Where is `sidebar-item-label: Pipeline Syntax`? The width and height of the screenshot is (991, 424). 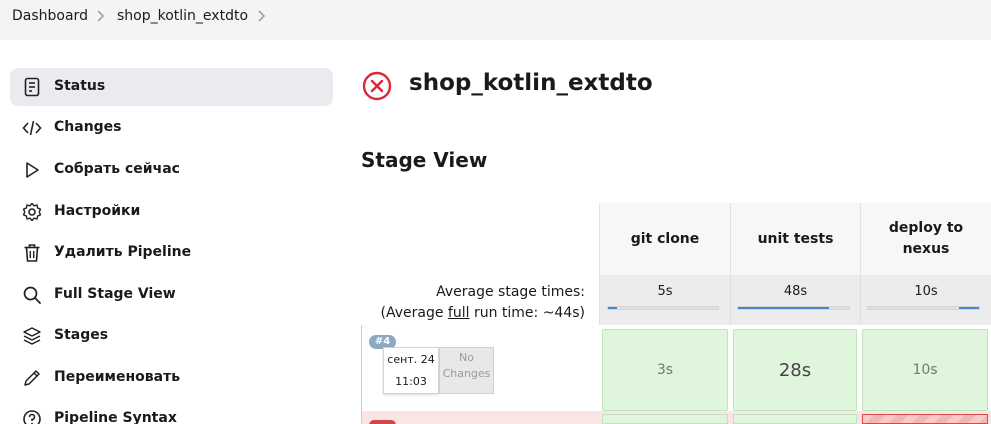
sidebar-item-label: Pipeline Syntax is located at coordinates (115, 417).